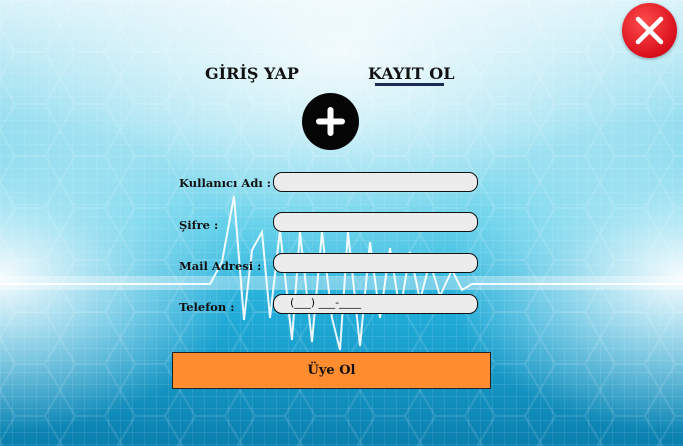  What do you see at coordinates (375, 304) in the screenshot?
I see `phone-input` at bounding box center [375, 304].